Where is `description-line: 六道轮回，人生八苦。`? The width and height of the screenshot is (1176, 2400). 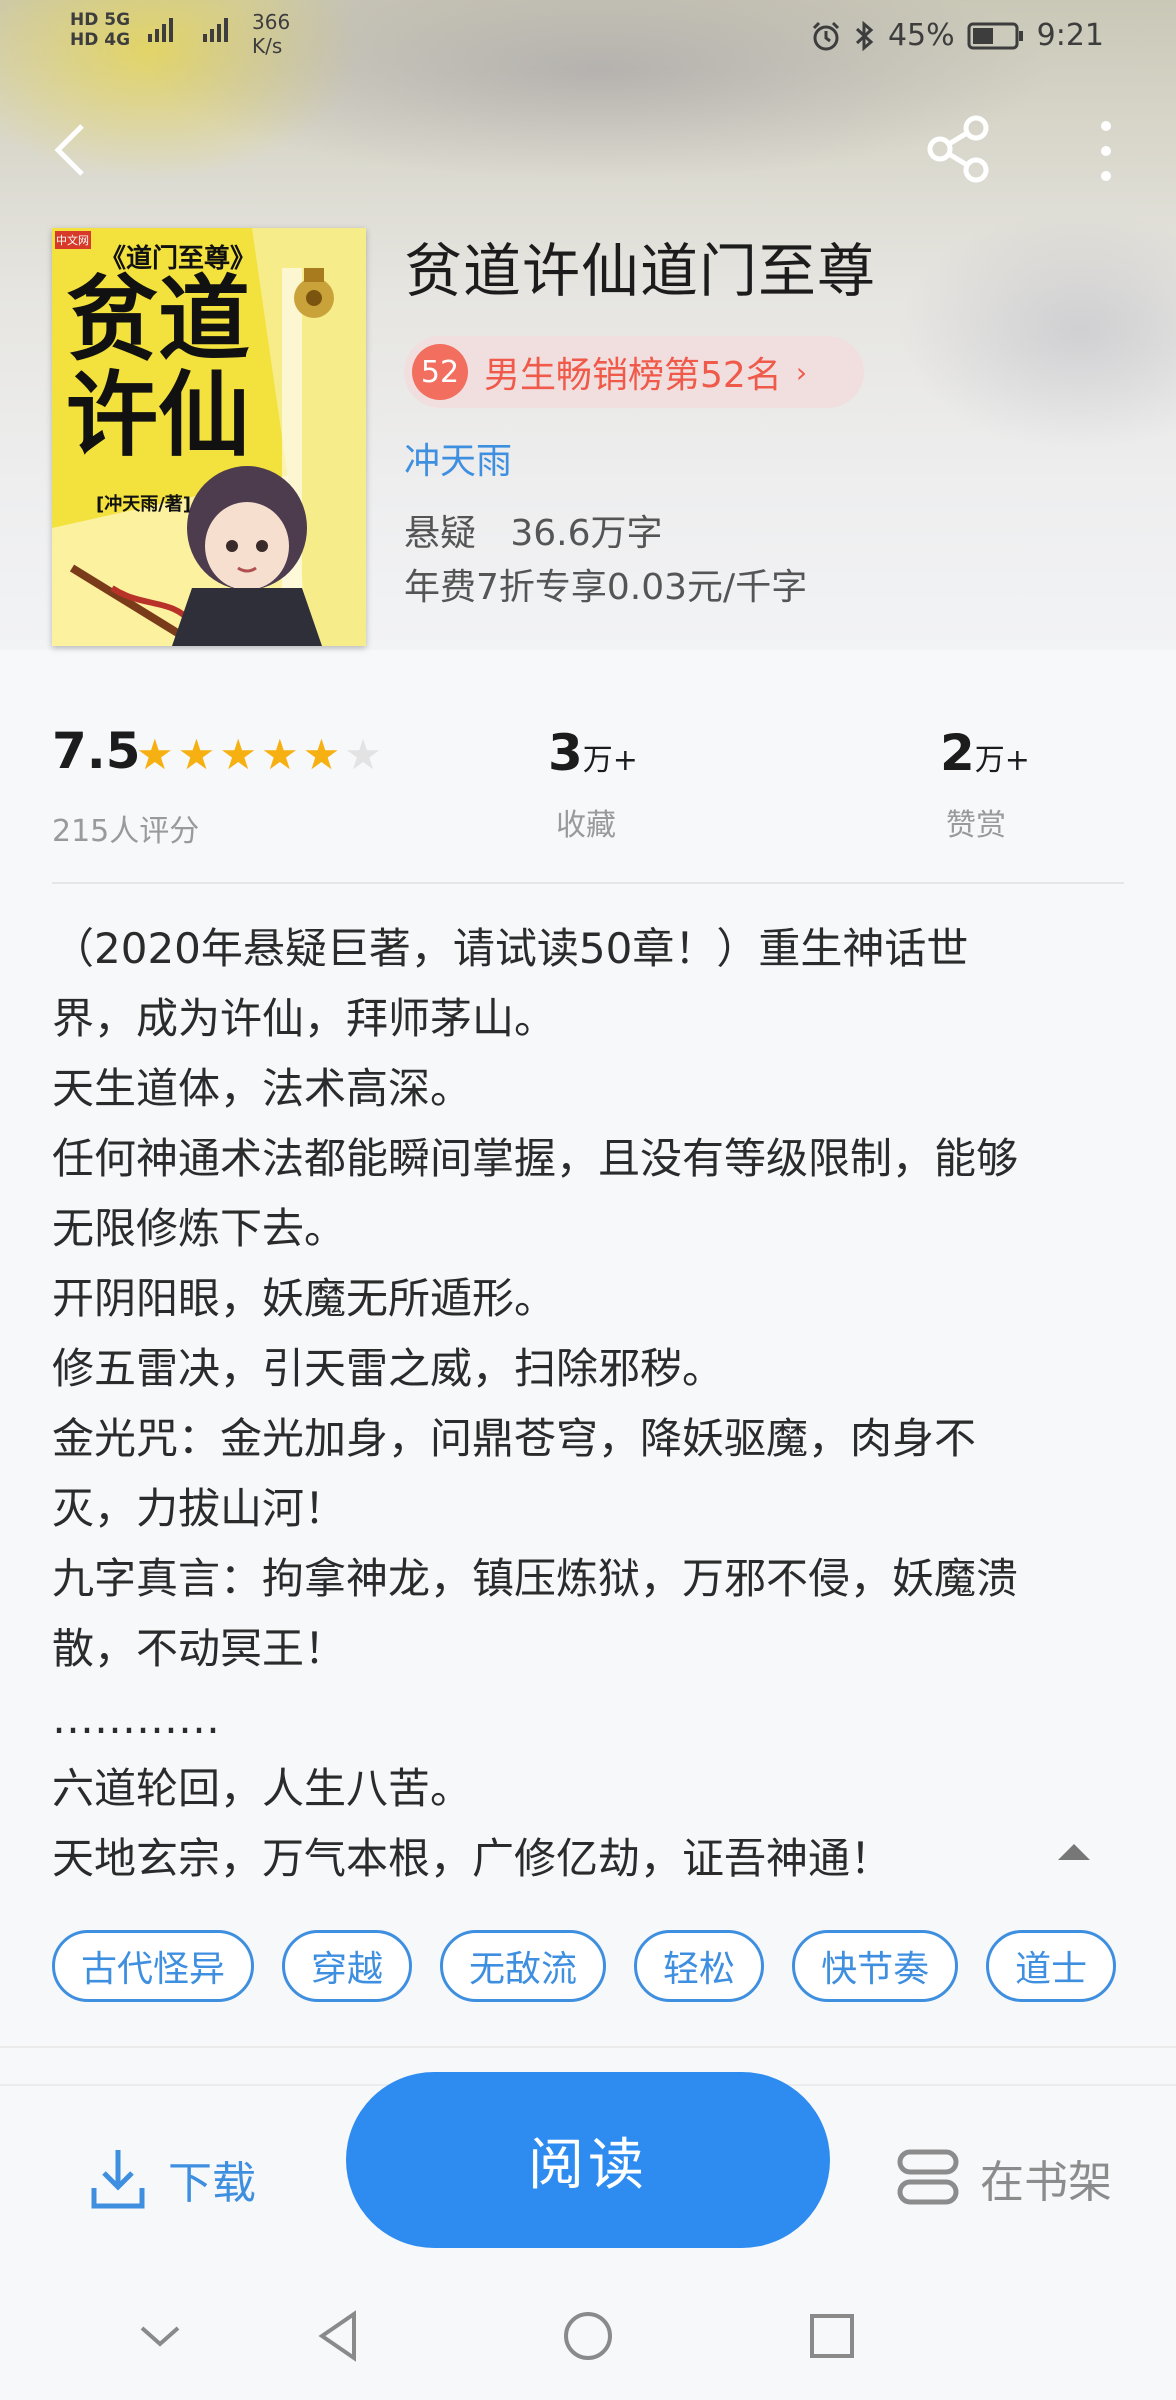
description-line: 六道轮回，人生八苦。 is located at coordinates (262, 1788).